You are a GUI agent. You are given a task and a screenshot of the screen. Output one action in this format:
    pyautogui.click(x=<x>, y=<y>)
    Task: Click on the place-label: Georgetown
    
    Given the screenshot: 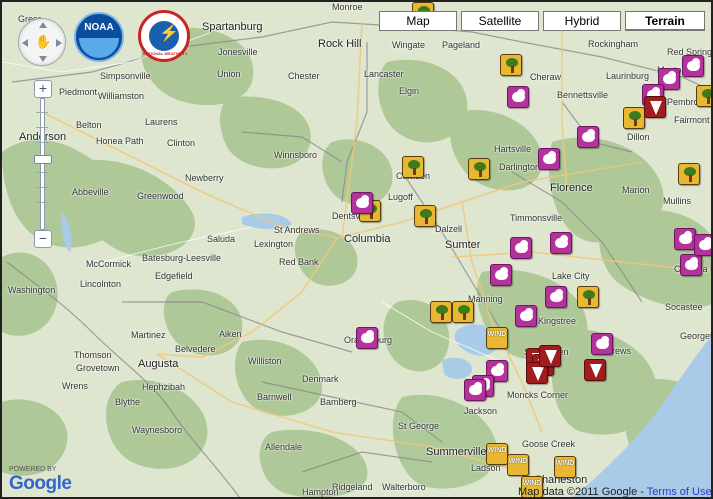 What is the action you would take?
    pyautogui.click(x=696, y=336)
    